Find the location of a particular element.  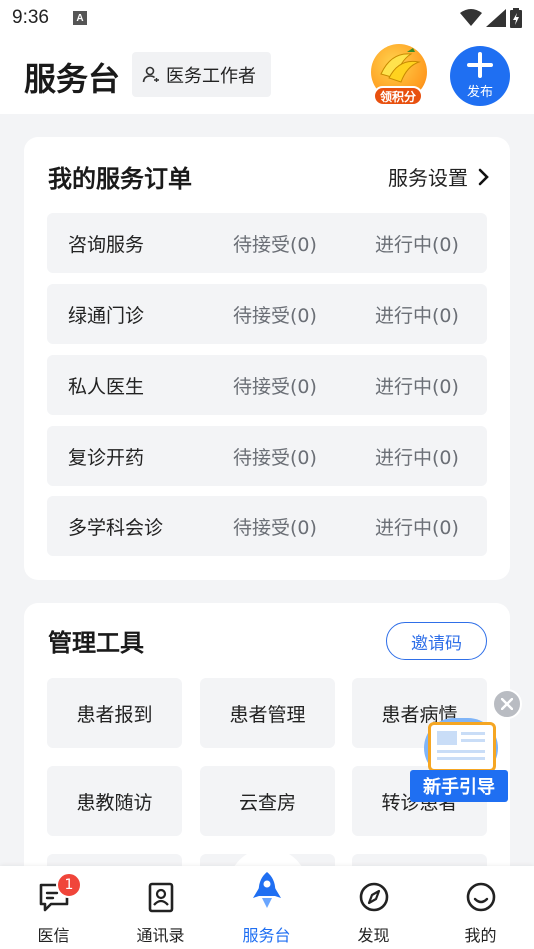

tab-label: 服务台 is located at coordinates (266, 935).